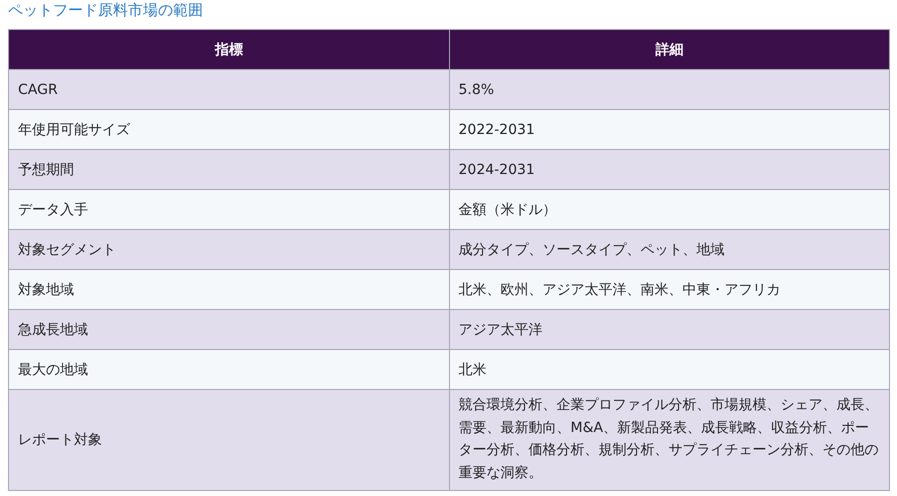 The width and height of the screenshot is (897, 496). Describe the element at coordinates (669, 90) in the screenshot. I see `table-cell: 5.8%` at that location.